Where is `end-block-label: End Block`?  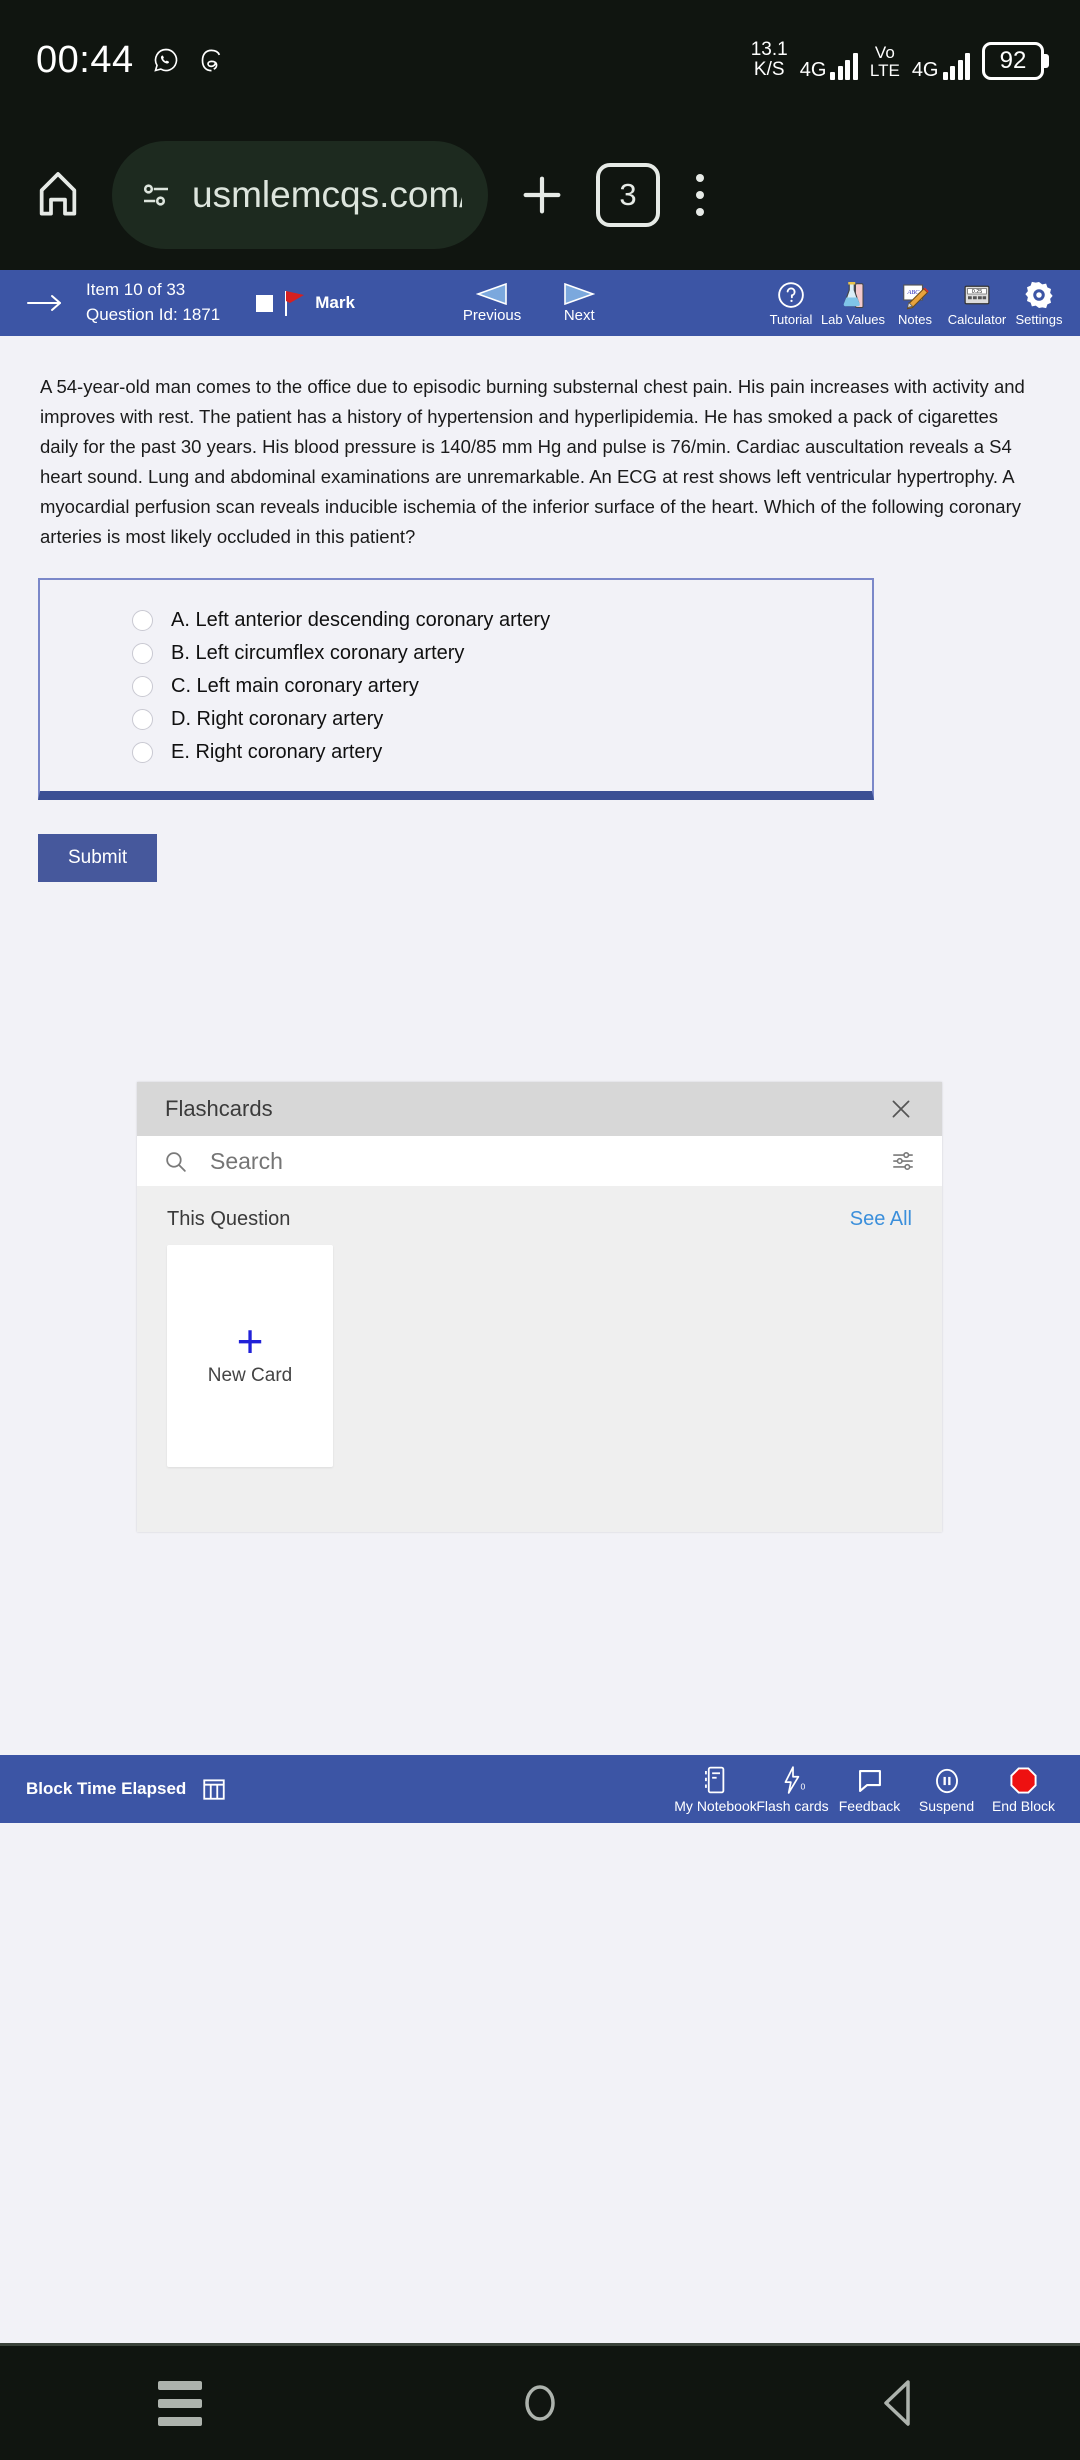 end-block-label: End Block is located at coordinates (1023, 1805).